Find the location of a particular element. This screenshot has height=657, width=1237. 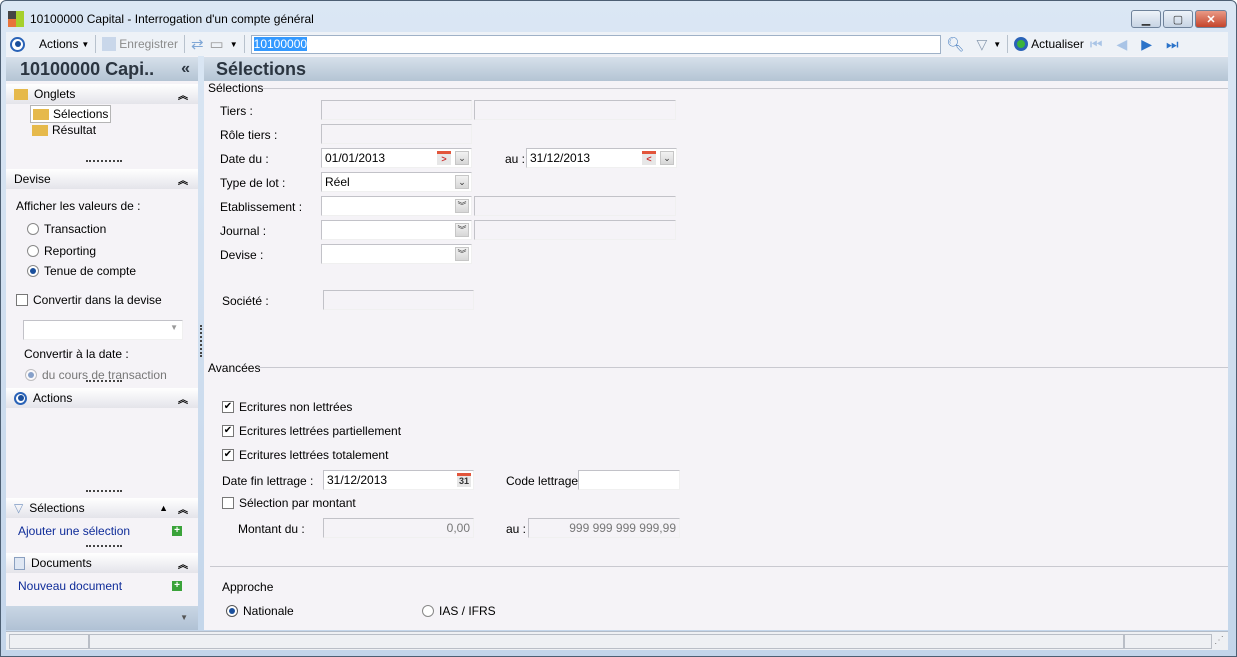

calendar-icon: < is located at coordinates (649, 158).